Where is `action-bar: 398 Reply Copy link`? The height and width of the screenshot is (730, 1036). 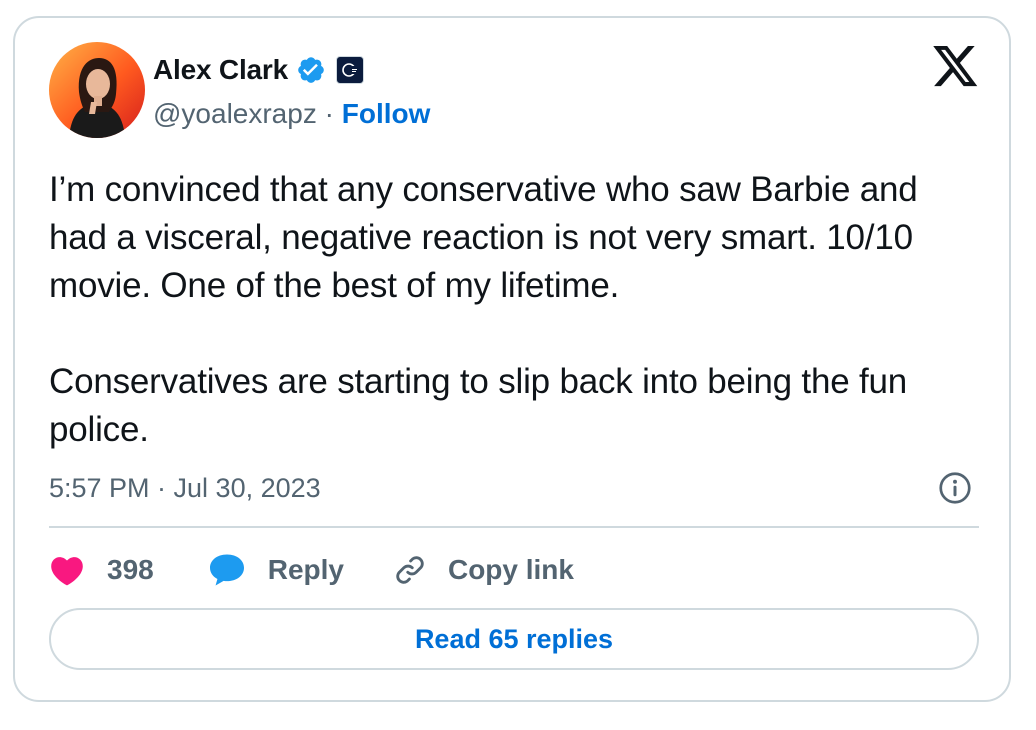
action-bar: 398 Reply Copy link is located at coordinates (311, 570).